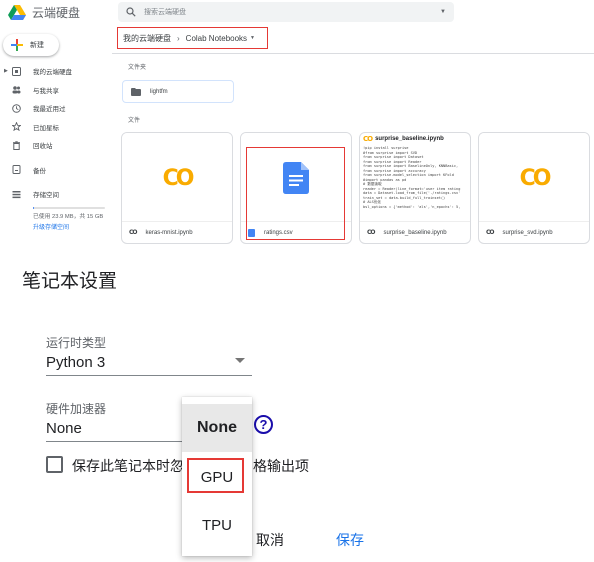 This screenshot has height=562, width=594. I want to click on sidebar-item-my-drive: ▶ 我的云端硬盘, so click(56, 71).